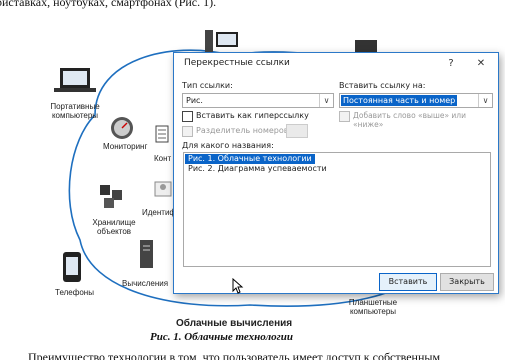  What do you see at coordinates (162, 134) in the screenshot?
I see `content-icon` at bounding box center [162, 134].